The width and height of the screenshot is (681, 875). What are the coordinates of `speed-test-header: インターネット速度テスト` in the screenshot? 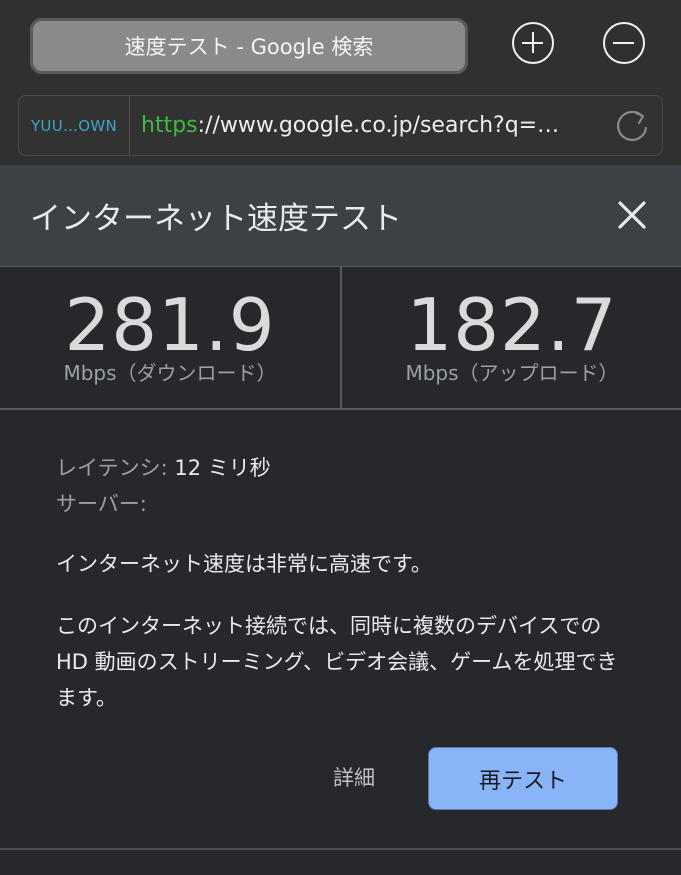 It's located at (340, 216).